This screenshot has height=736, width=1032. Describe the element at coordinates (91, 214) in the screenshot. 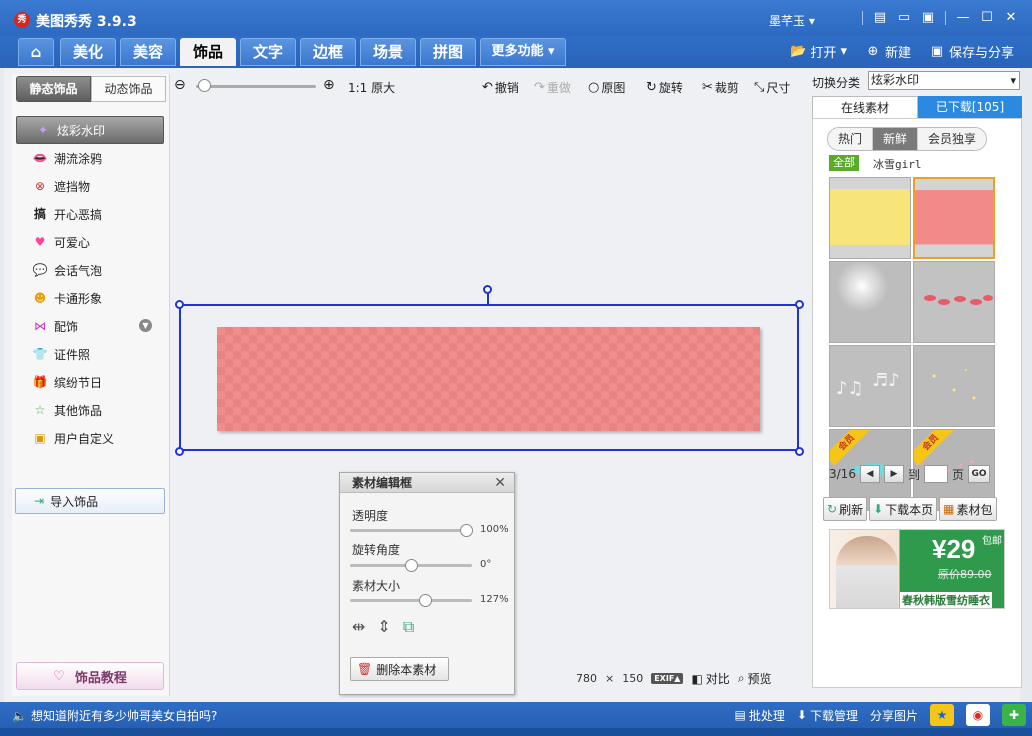

I see `category-item: 搞开心恶搞` at that location.